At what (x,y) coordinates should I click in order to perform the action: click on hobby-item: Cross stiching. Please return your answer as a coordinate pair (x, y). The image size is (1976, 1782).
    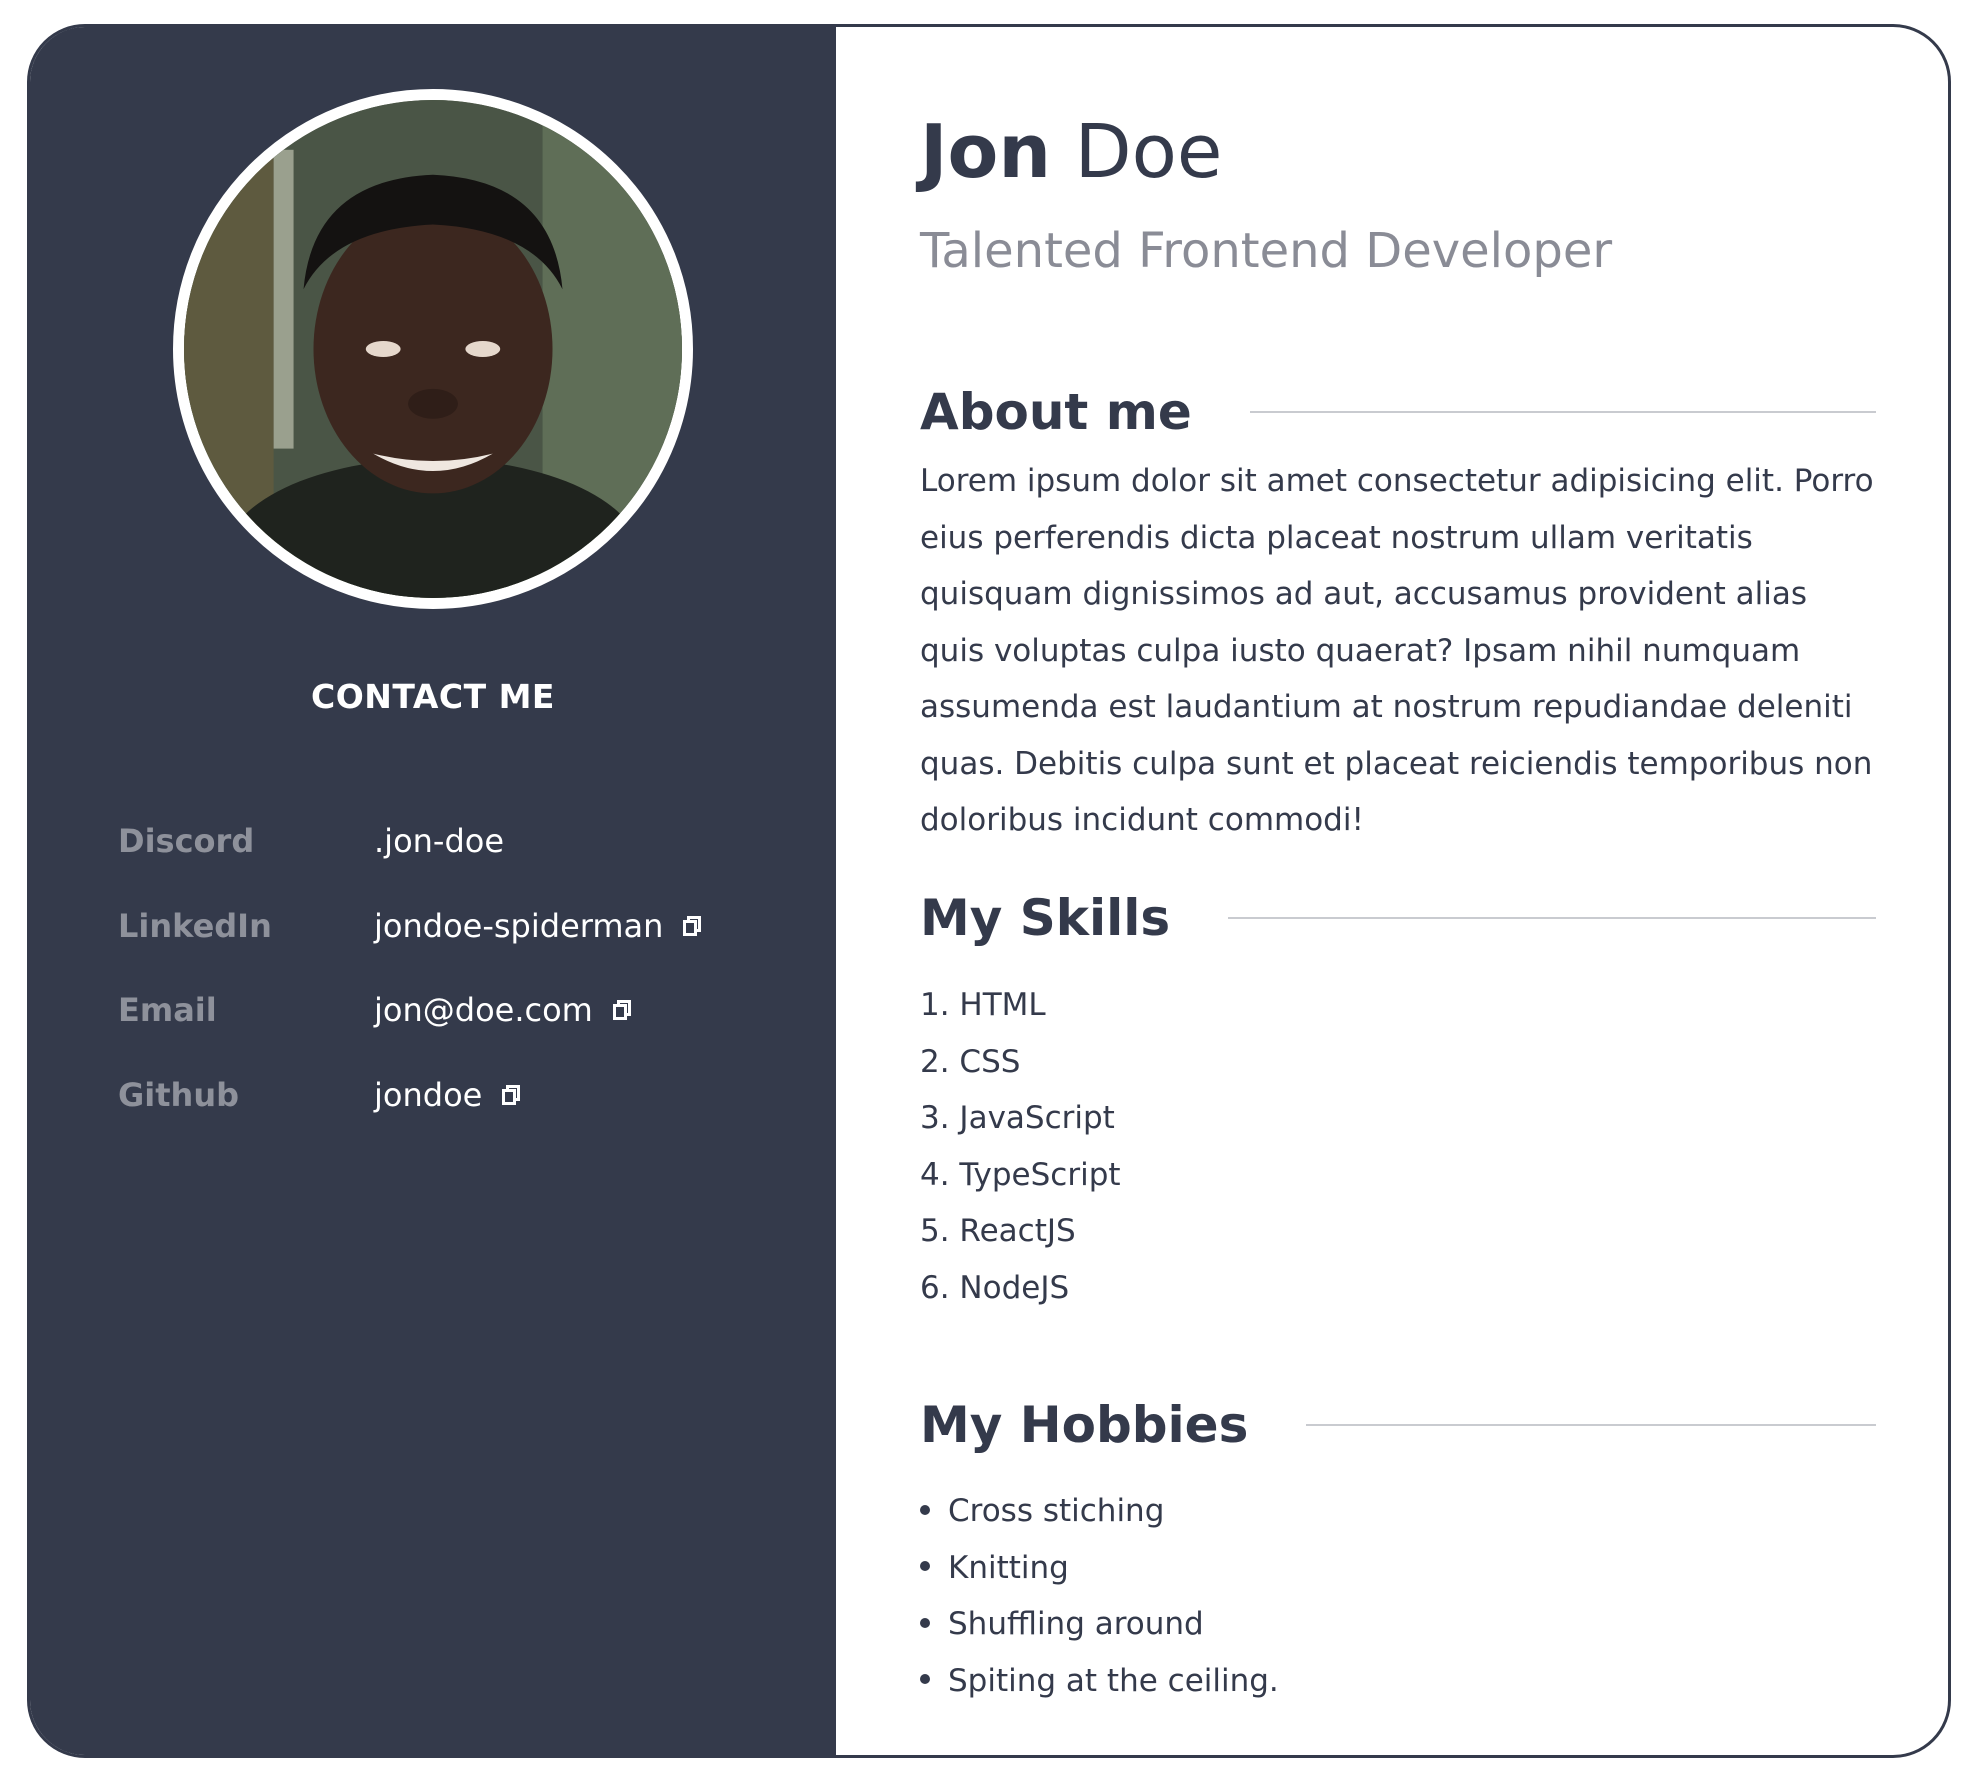
    Looking at the image, I should click on (1099, 1511).